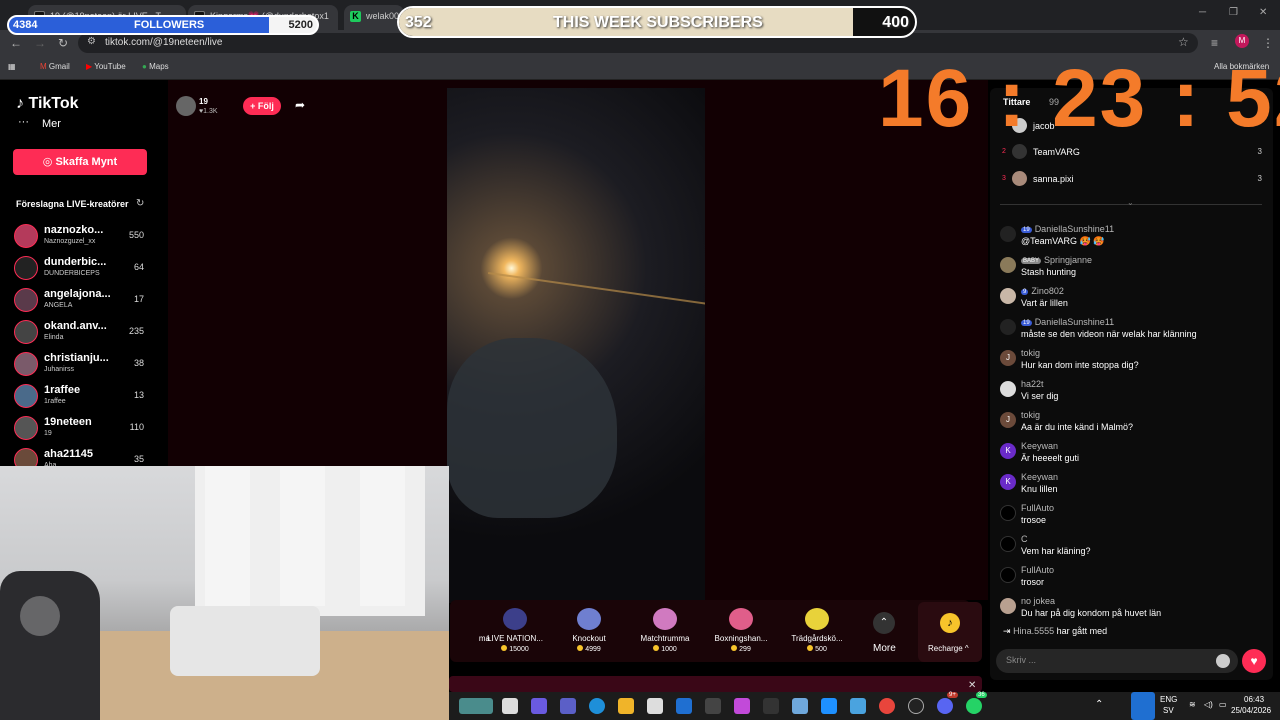 Image resolution: width=1280 pixels, height=720 pixels. I want to click on refresh-icon: ↻, so click(140, 203).